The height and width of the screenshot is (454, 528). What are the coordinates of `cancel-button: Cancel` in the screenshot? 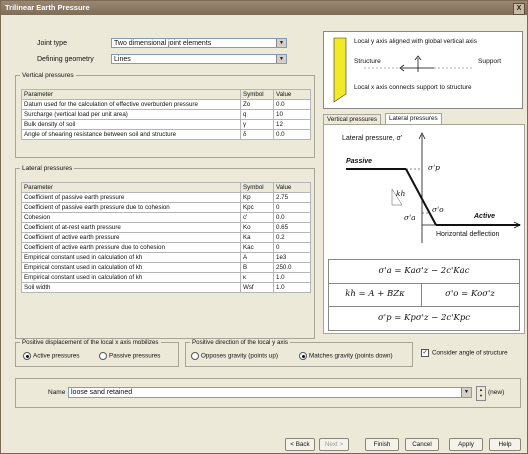 It's located at (422, 444).